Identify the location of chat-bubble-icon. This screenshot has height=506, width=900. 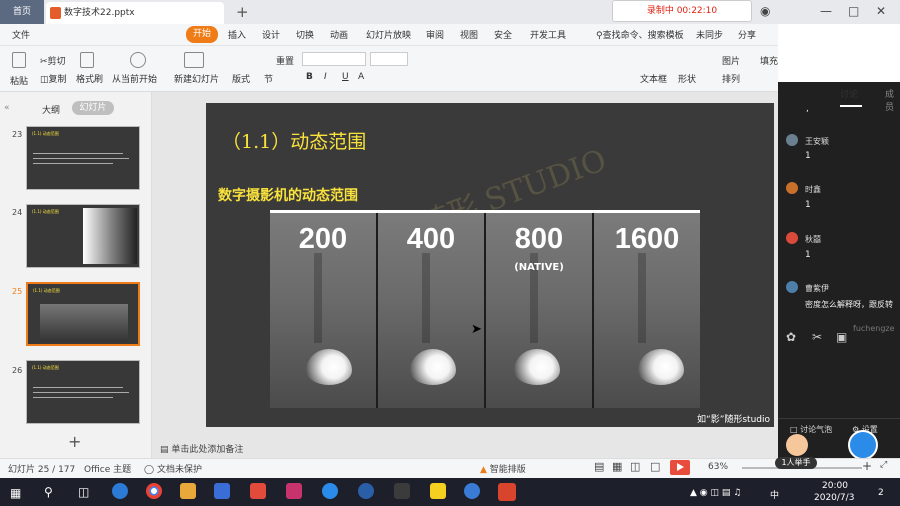
(863, 445).